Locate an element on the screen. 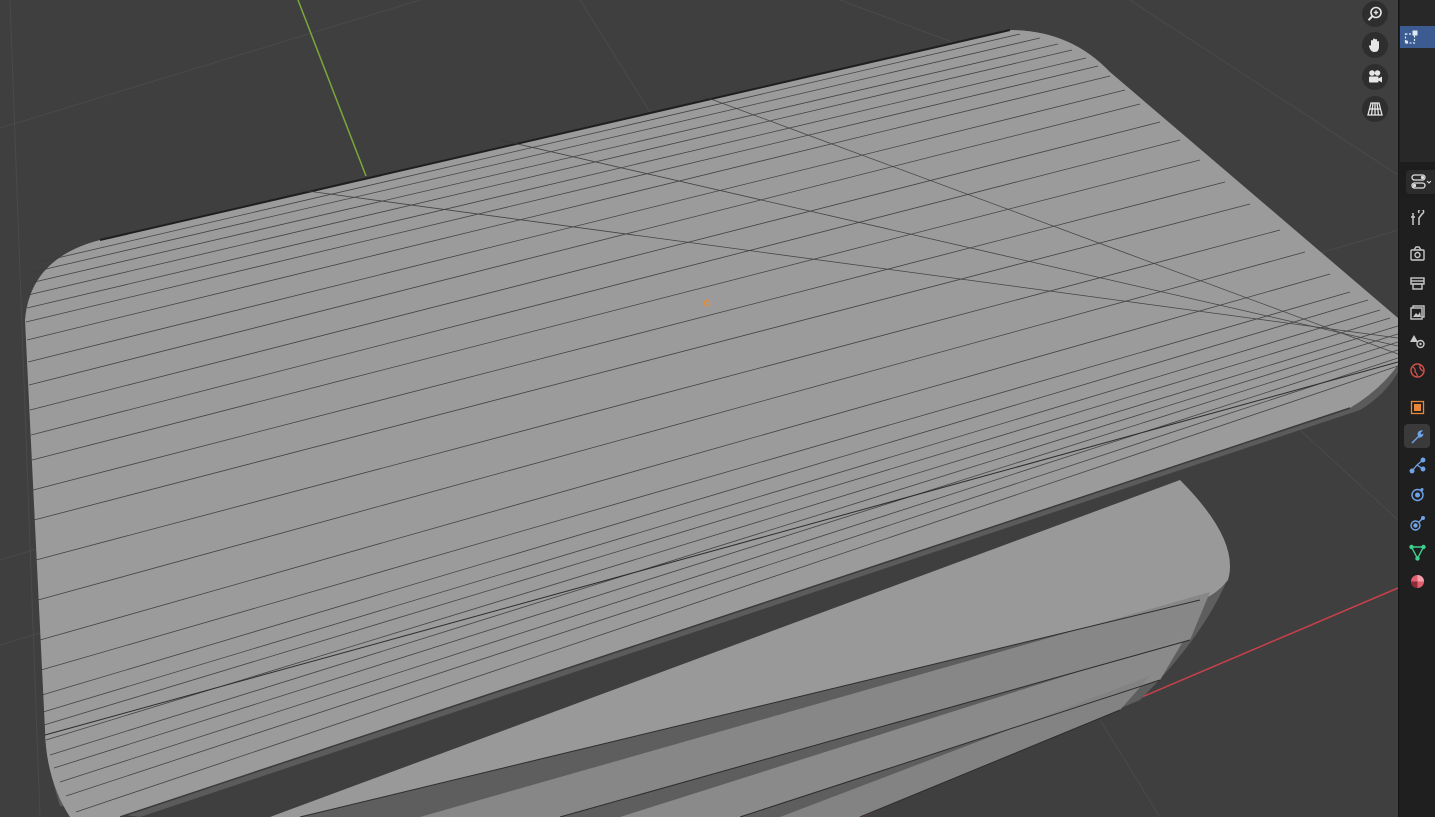  editor-type-dropdown is located at coordinates (1420, 182).